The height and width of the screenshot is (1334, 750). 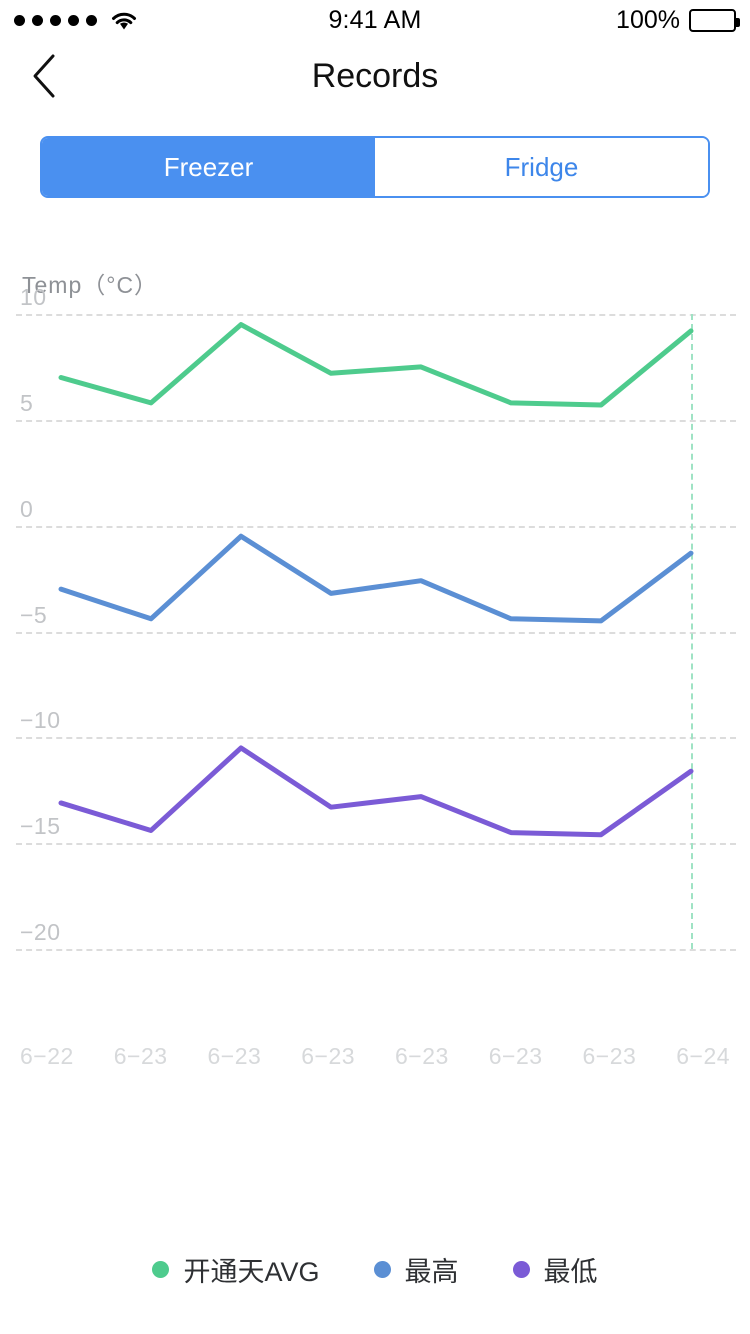 What do you see at coordinates (375, 20) in the screenshot?
I see `status-bar: 9:41 AM 100%` at bounding box center [375, 20].